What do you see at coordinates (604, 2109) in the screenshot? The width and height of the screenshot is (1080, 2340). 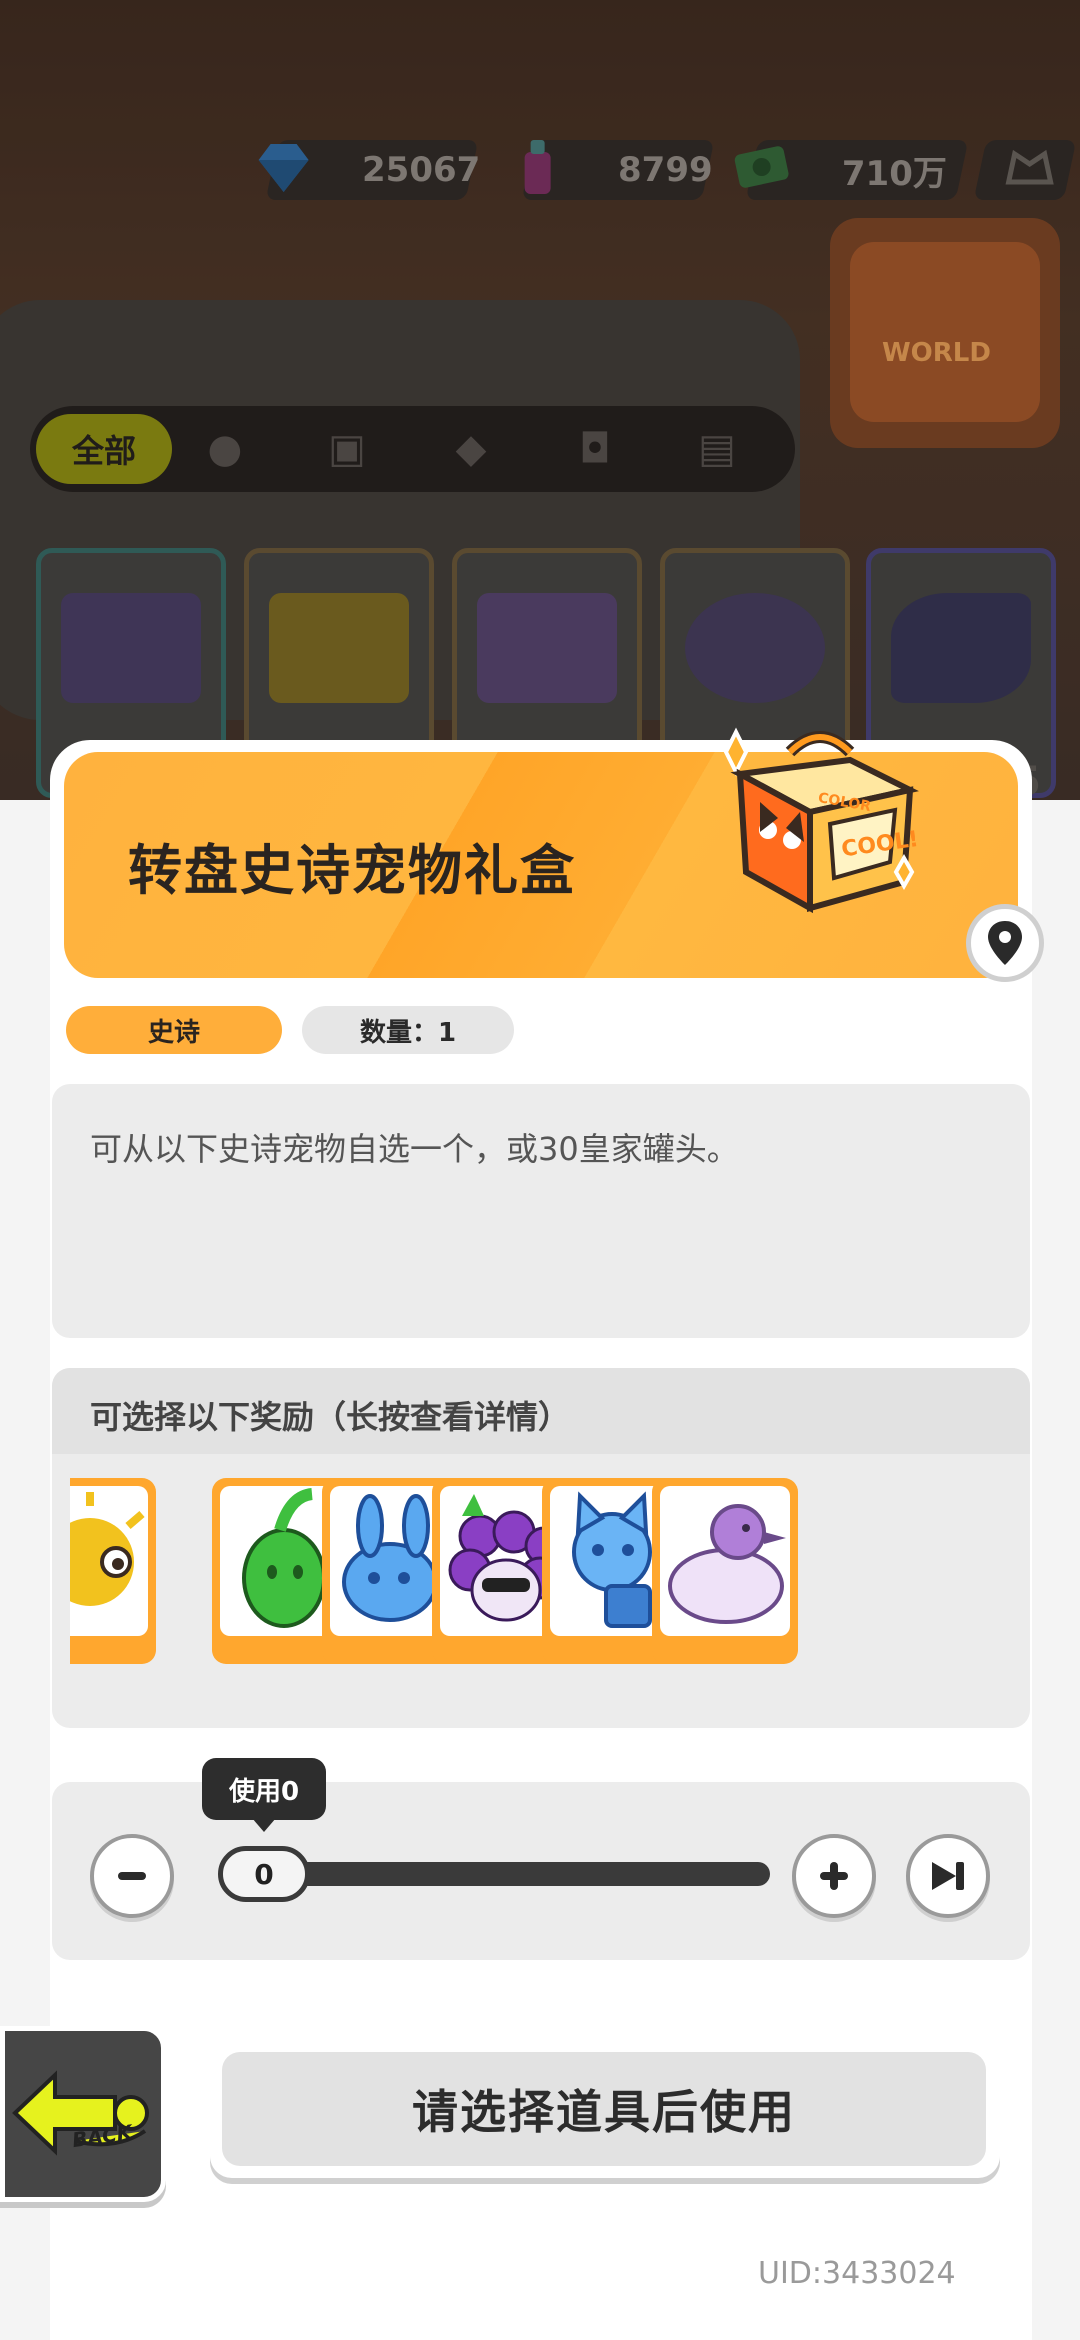 I see `use-item-button: 请选择道具后使用` at bounding box center [604, 2109].